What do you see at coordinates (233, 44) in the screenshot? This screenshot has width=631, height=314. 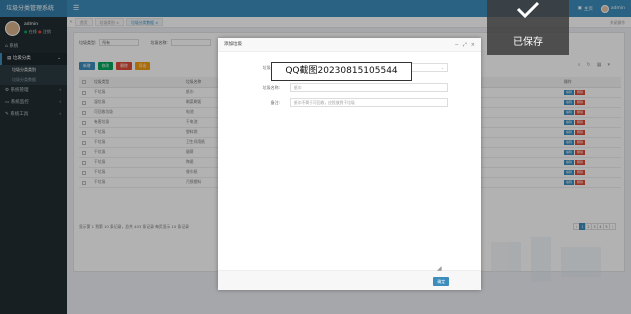 I see `dialog-title: 添加垃圾` at bounding box center [233, 44].